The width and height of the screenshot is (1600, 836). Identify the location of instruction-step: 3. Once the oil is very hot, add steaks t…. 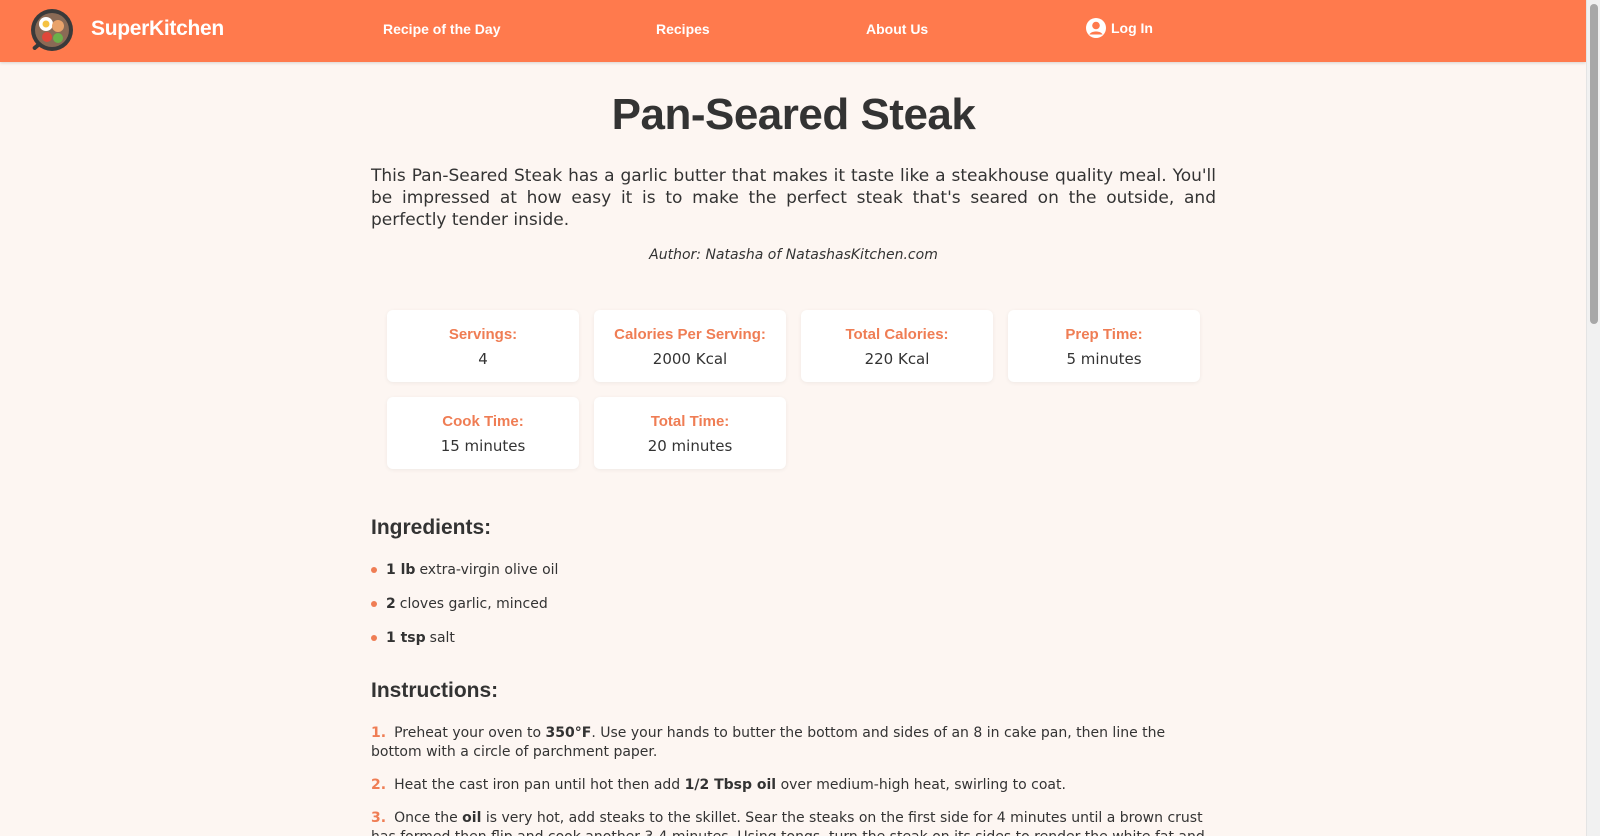
(793, 822).